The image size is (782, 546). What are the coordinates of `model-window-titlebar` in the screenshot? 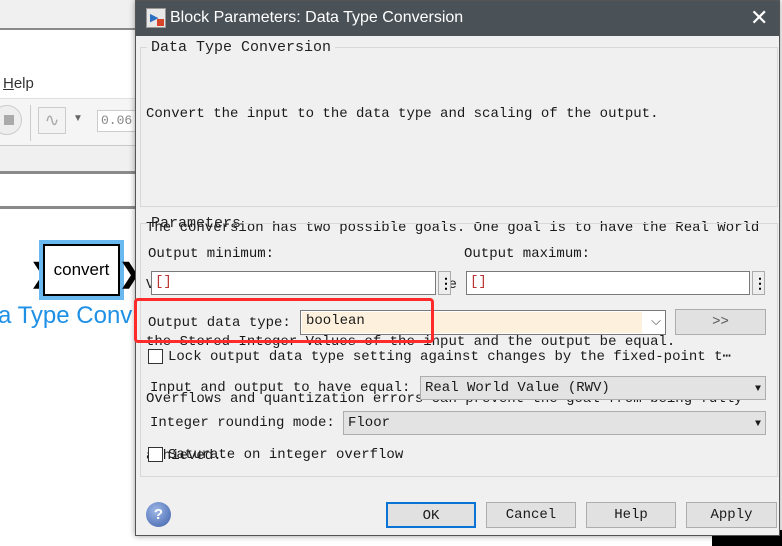 It's located at (70, 15).